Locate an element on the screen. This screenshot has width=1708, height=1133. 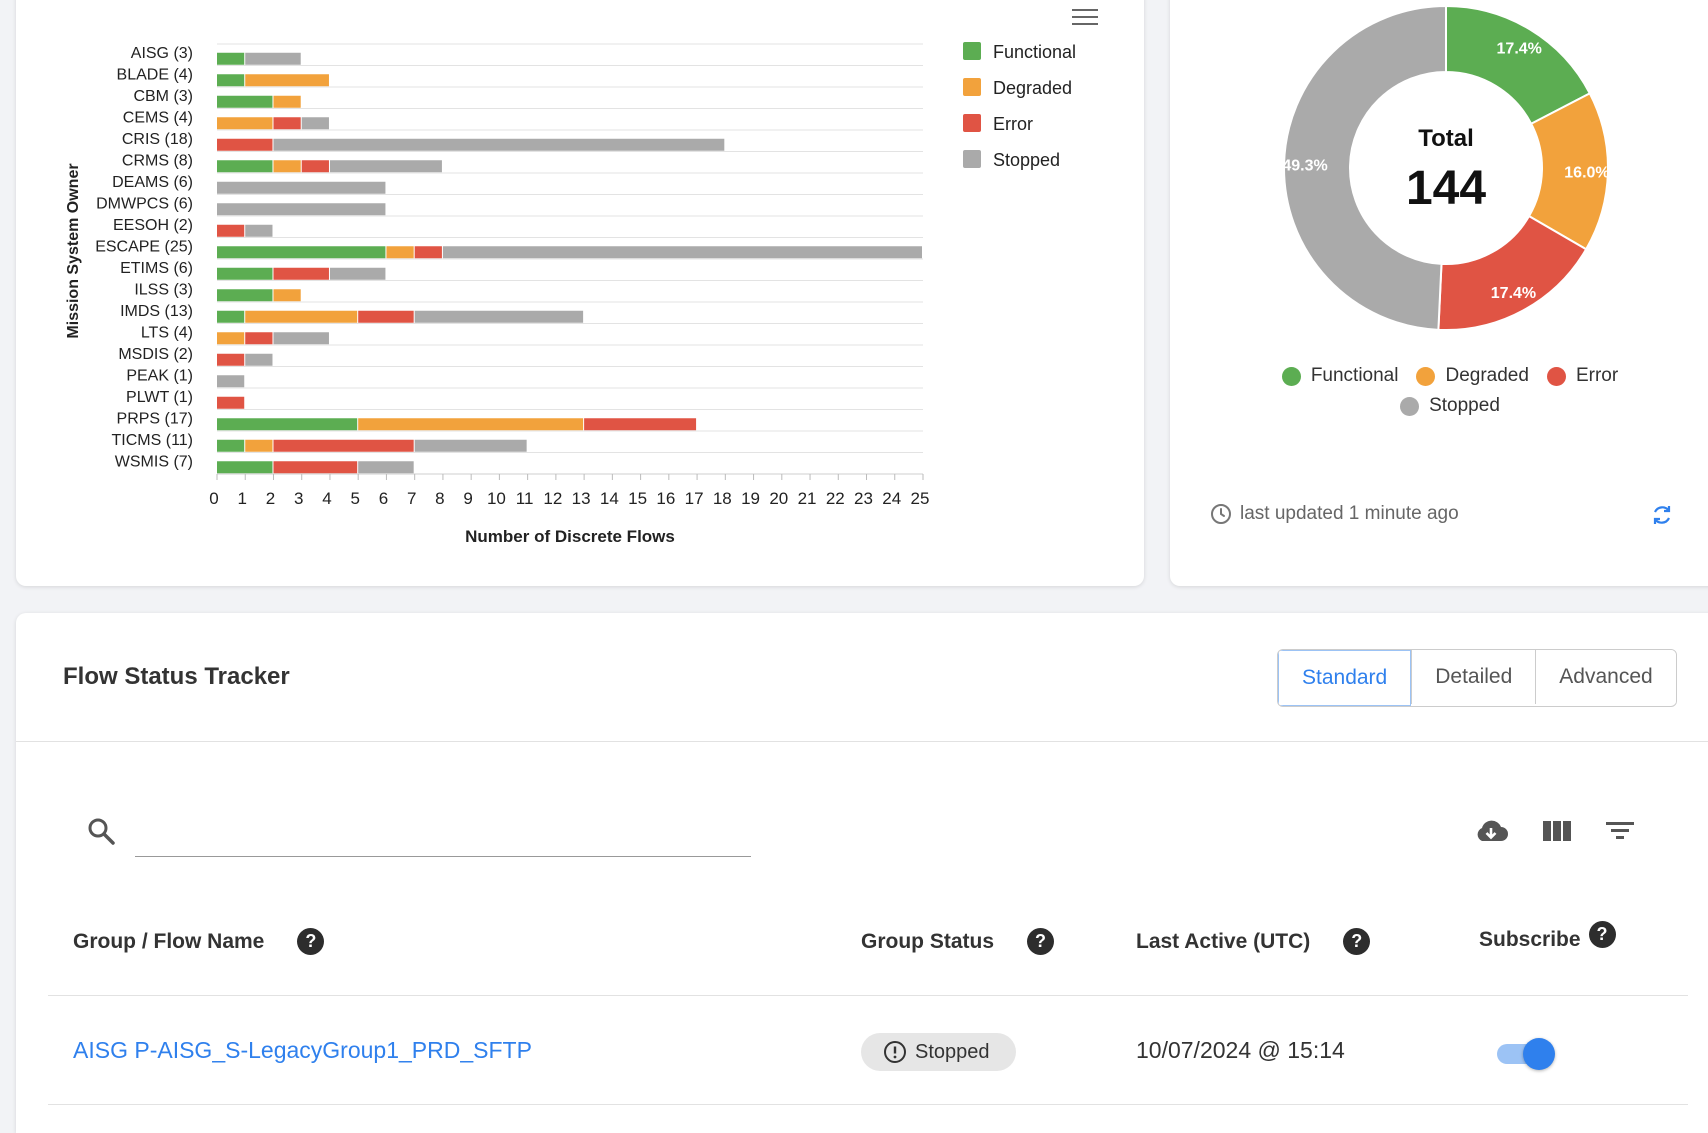
view-advanced-button: Advanced is located at coordinates (1605, 677).